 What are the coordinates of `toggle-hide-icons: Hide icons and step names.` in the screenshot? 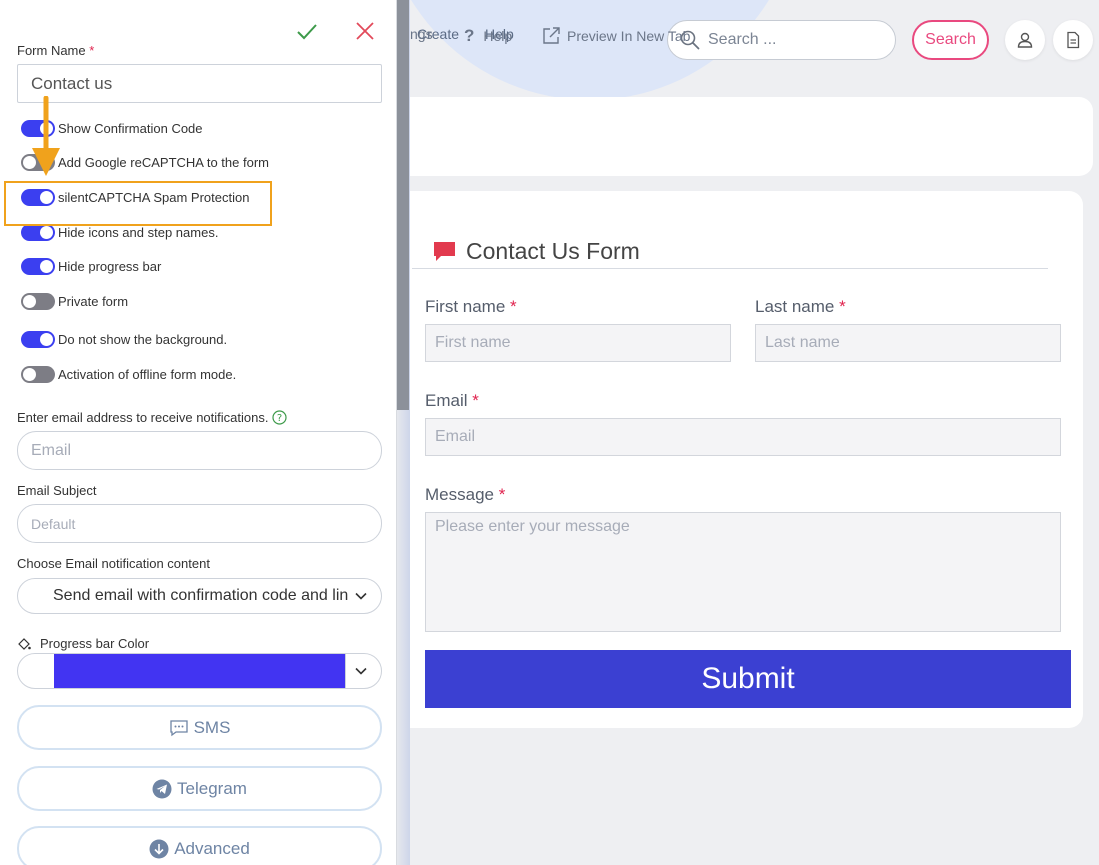 It's located at (119, 232).